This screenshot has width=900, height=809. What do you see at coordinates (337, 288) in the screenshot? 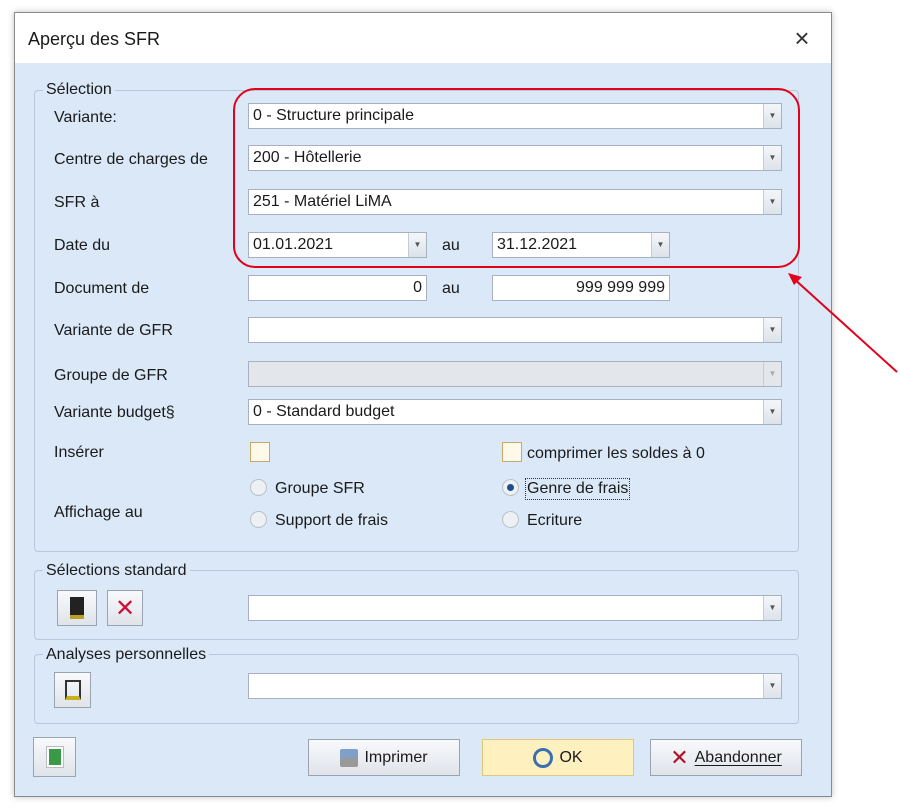
I see `document-from-field: 0` at bounding box center [337, 288].